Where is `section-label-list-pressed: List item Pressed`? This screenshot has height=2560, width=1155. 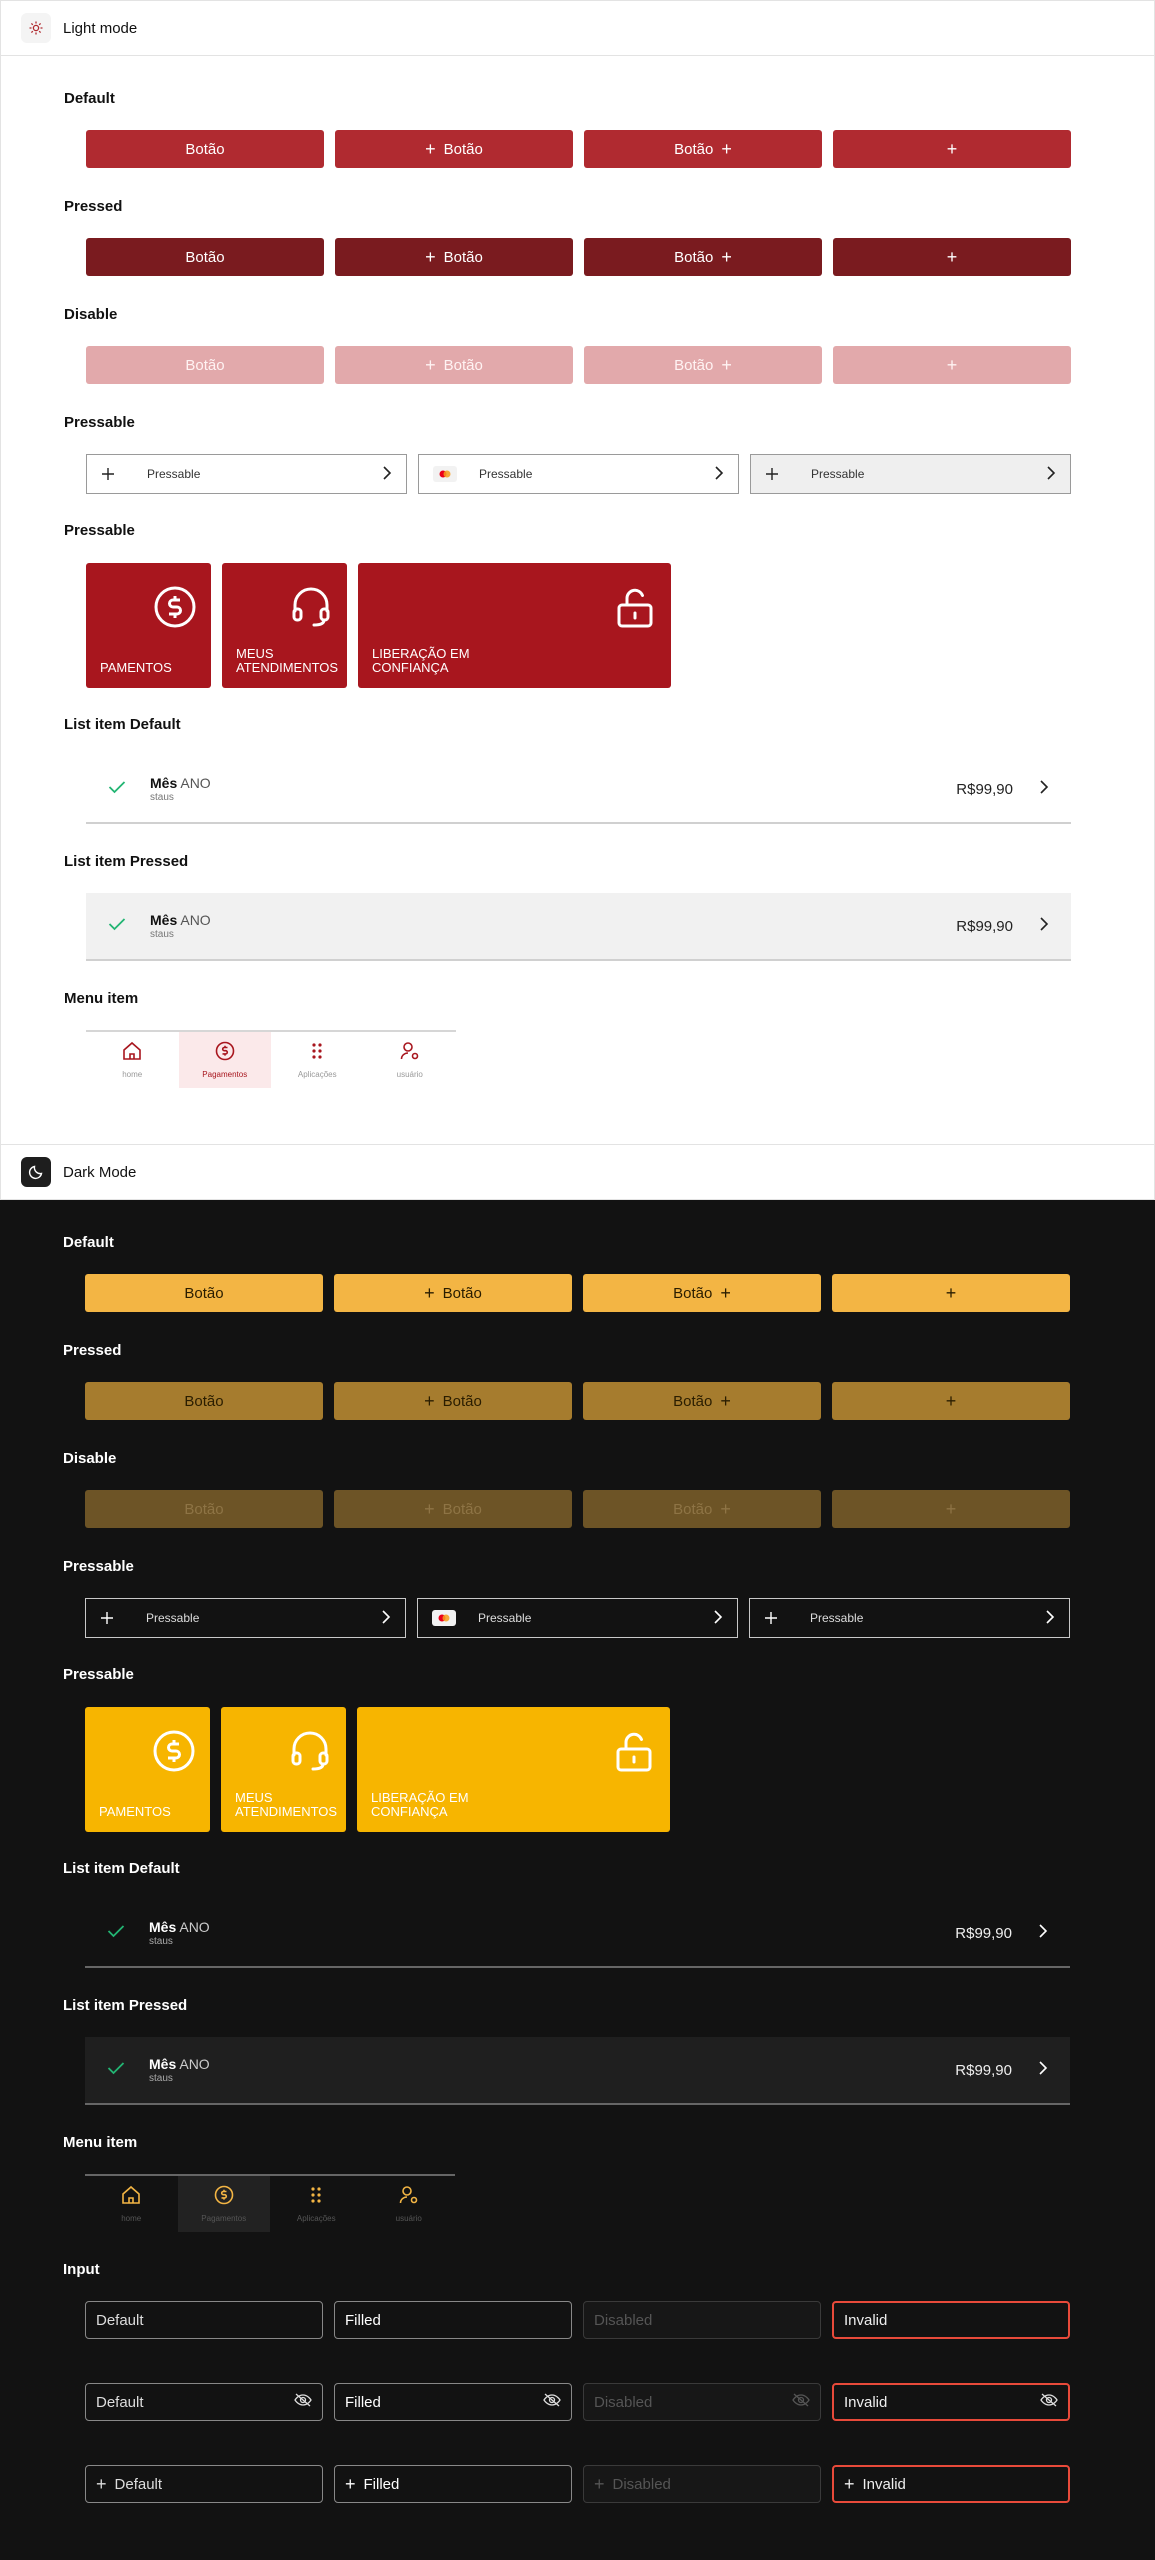 section-label-list-pressed: List item Pressed is located at coordinates (126, 861).